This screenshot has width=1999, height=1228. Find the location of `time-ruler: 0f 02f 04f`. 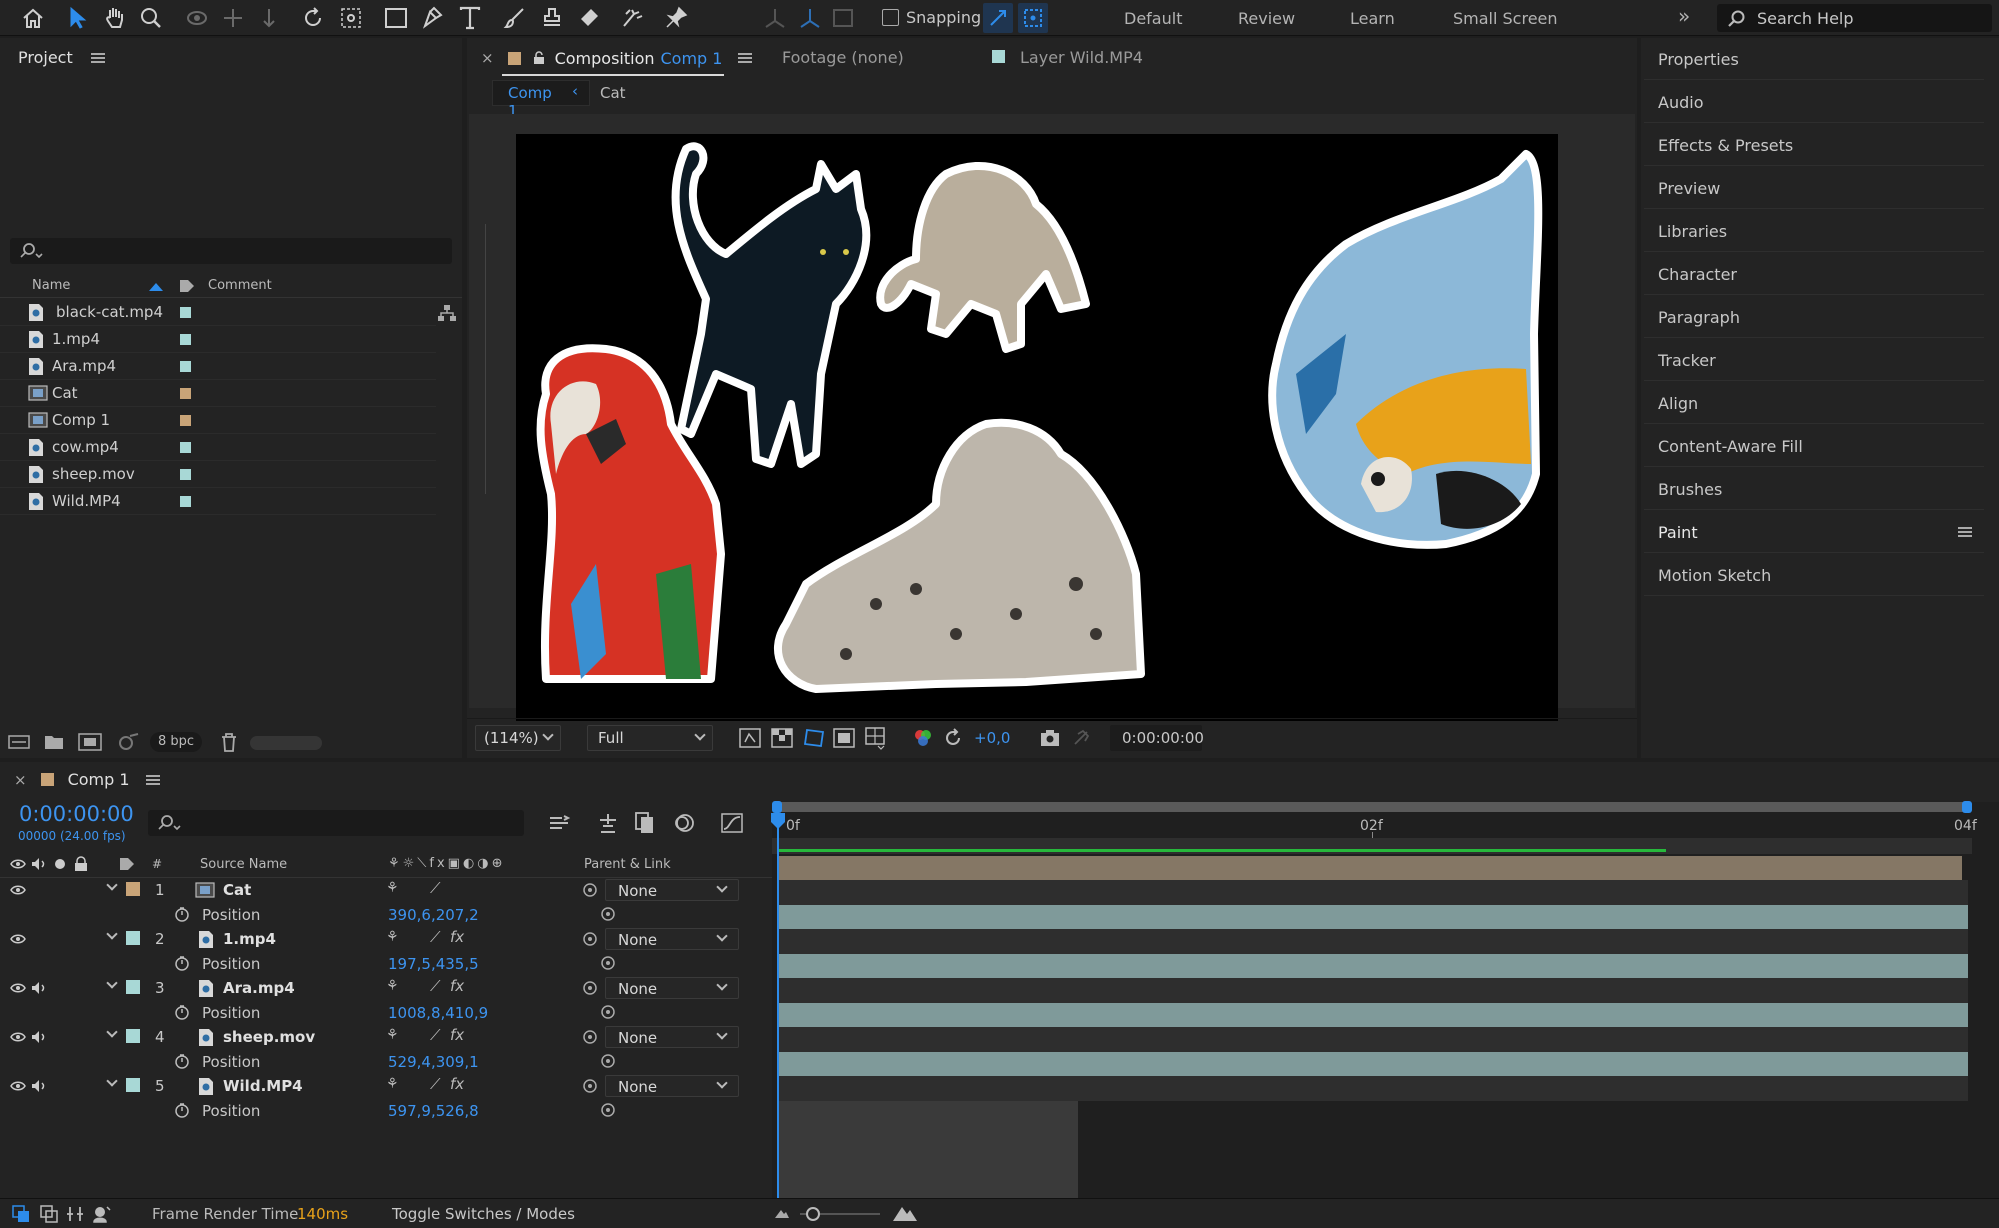

time-ruler: 0f 02f 04f is located at coordinates (1377, 826).